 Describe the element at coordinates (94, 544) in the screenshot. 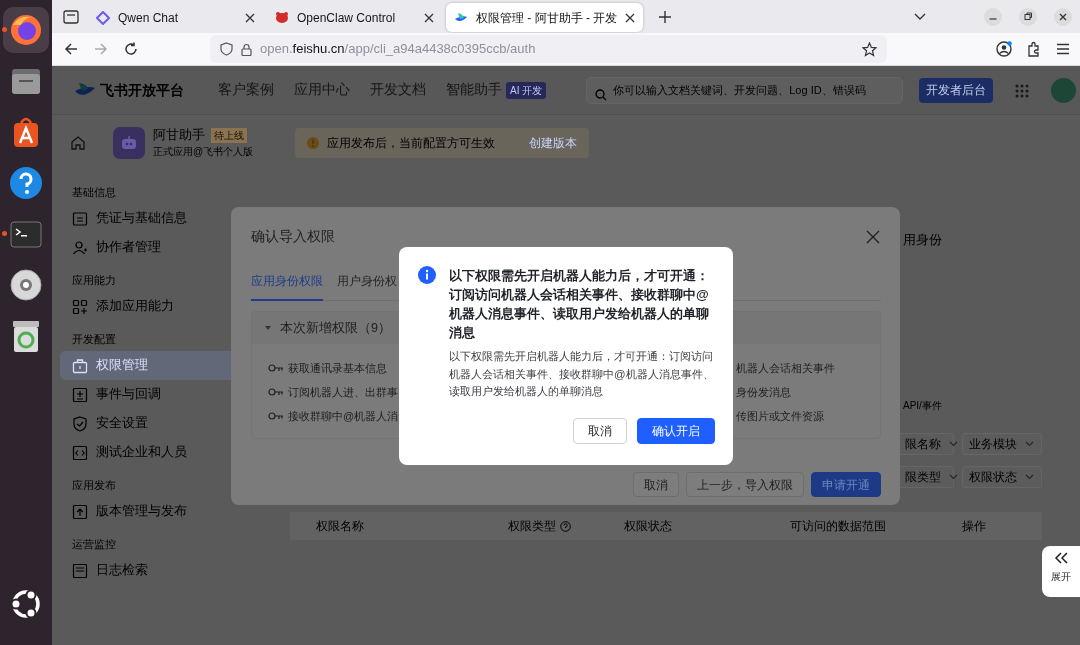

I see `section-title: 运营监控` at that location.